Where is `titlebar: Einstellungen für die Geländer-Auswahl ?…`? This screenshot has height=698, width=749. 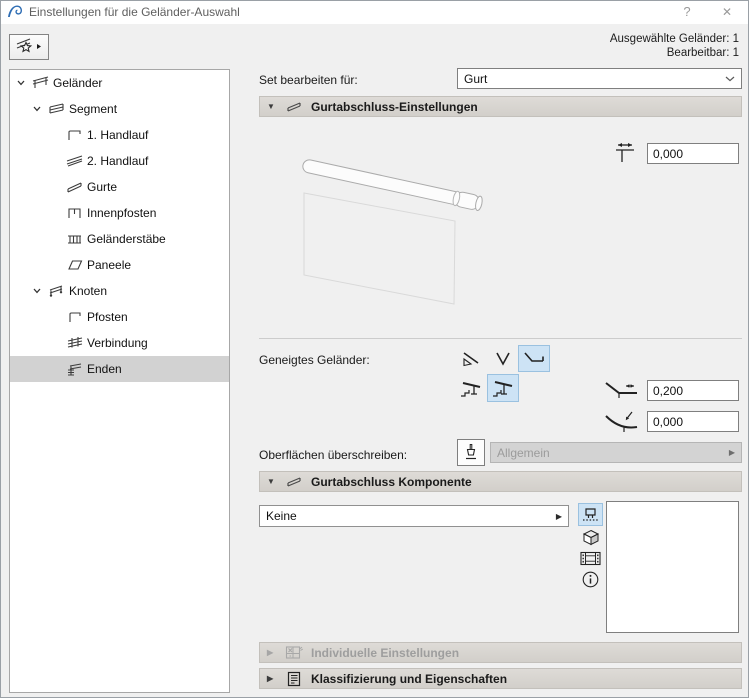 titlebar: Einstellungen für die Geländer-Auswahl ?… is located at coordinates (374, 12).